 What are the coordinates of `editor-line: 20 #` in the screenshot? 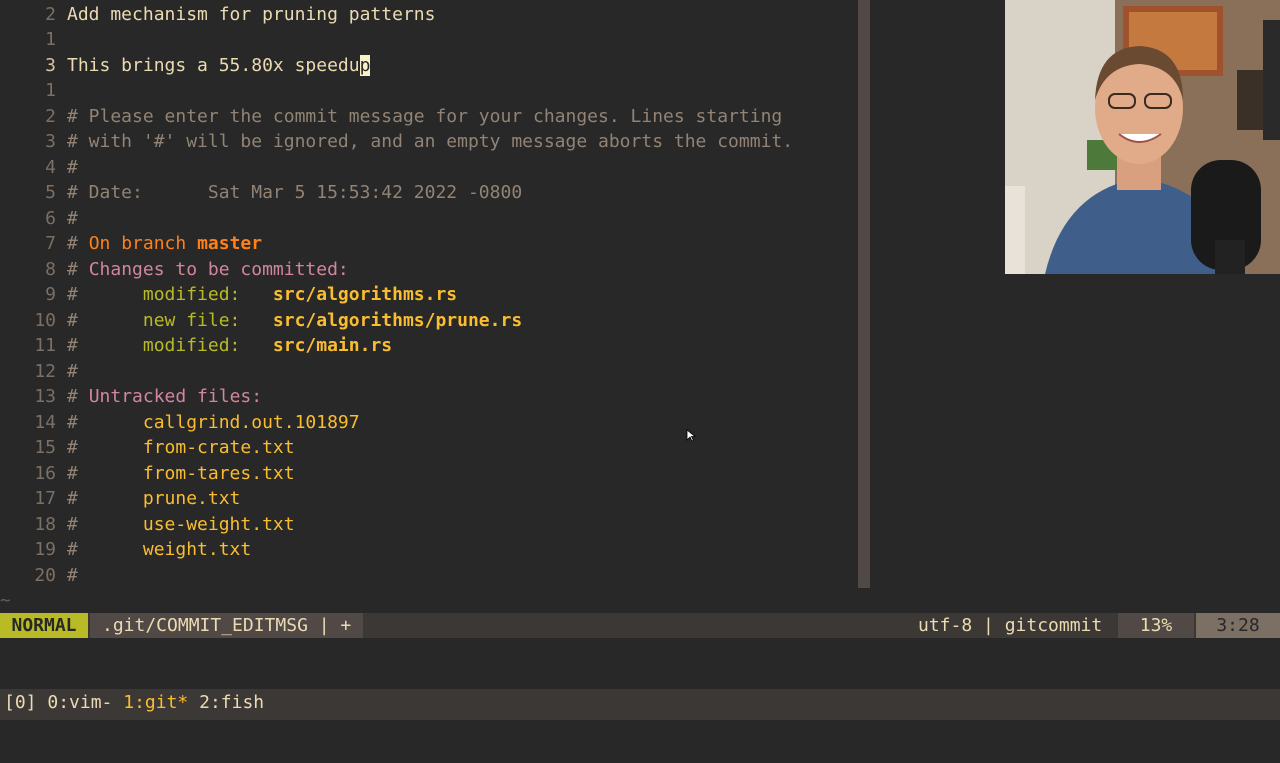 It's located at (429, 575).